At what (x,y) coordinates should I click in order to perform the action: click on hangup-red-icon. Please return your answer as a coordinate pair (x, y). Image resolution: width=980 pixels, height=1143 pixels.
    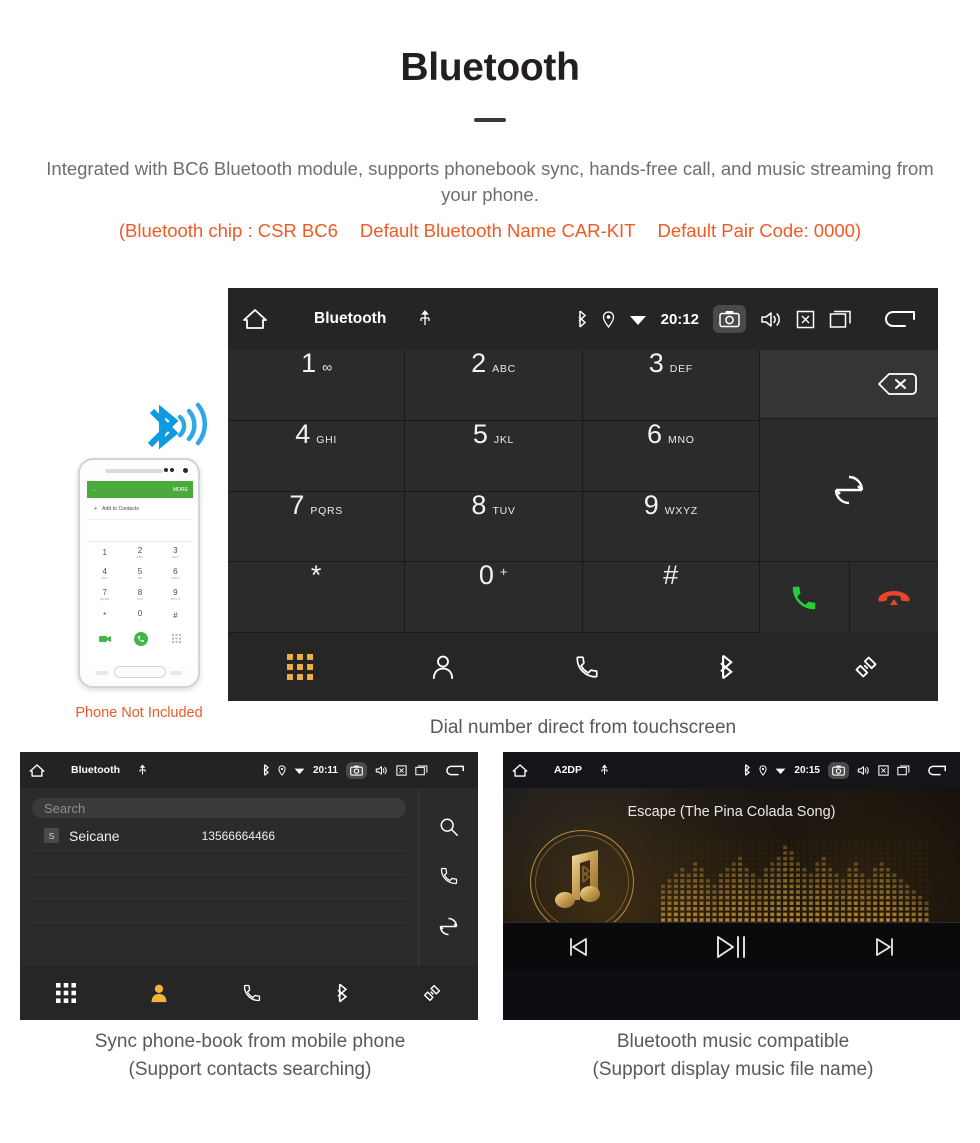
    Looking at the image, I should click on (894, 598).